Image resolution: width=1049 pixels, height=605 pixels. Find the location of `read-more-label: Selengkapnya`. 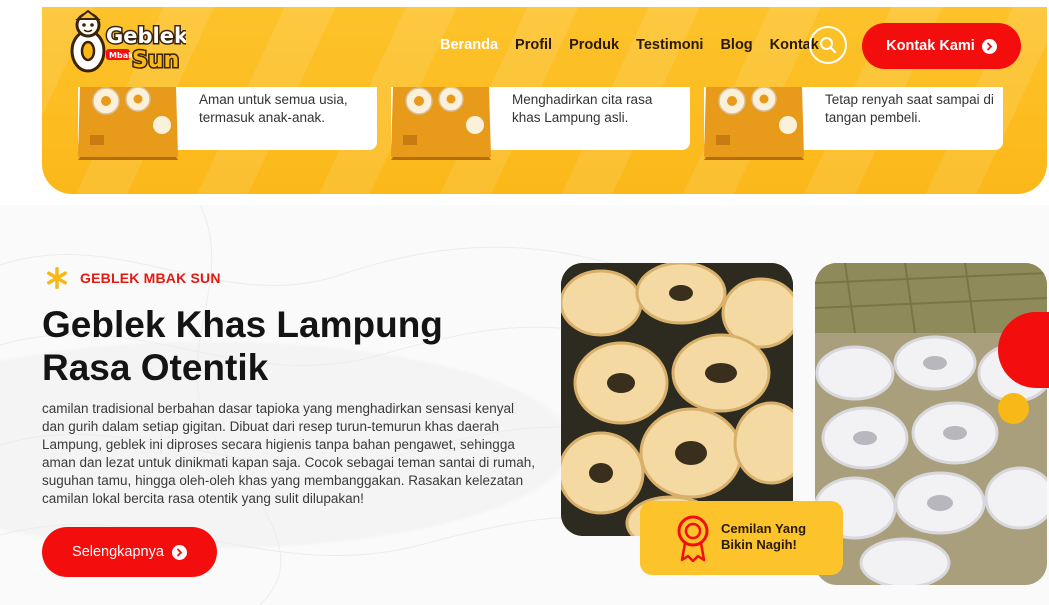

read-more-label: Selengkapnya is located at coordinates (118, 552).